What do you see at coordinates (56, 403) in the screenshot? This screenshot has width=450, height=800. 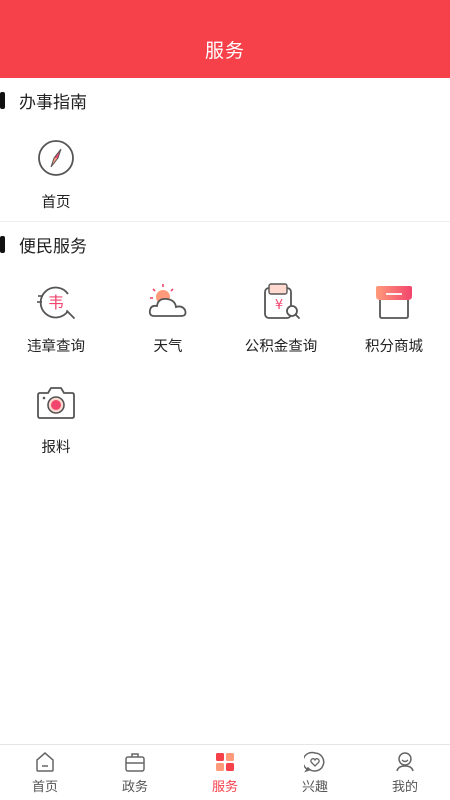 I see `camera-icon` at bounding box center [56, 403].